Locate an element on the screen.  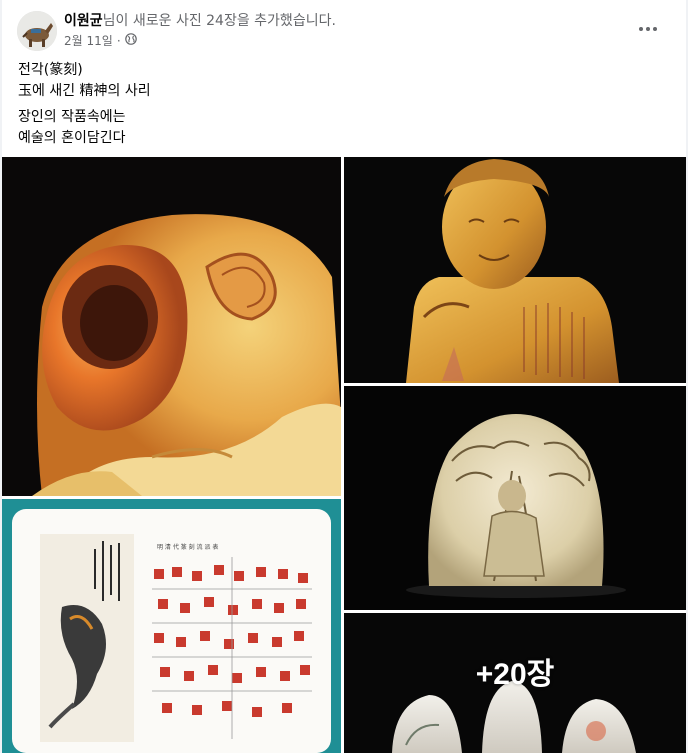
post-meta: 2월 11일 · is located at coordinates (100, 41).